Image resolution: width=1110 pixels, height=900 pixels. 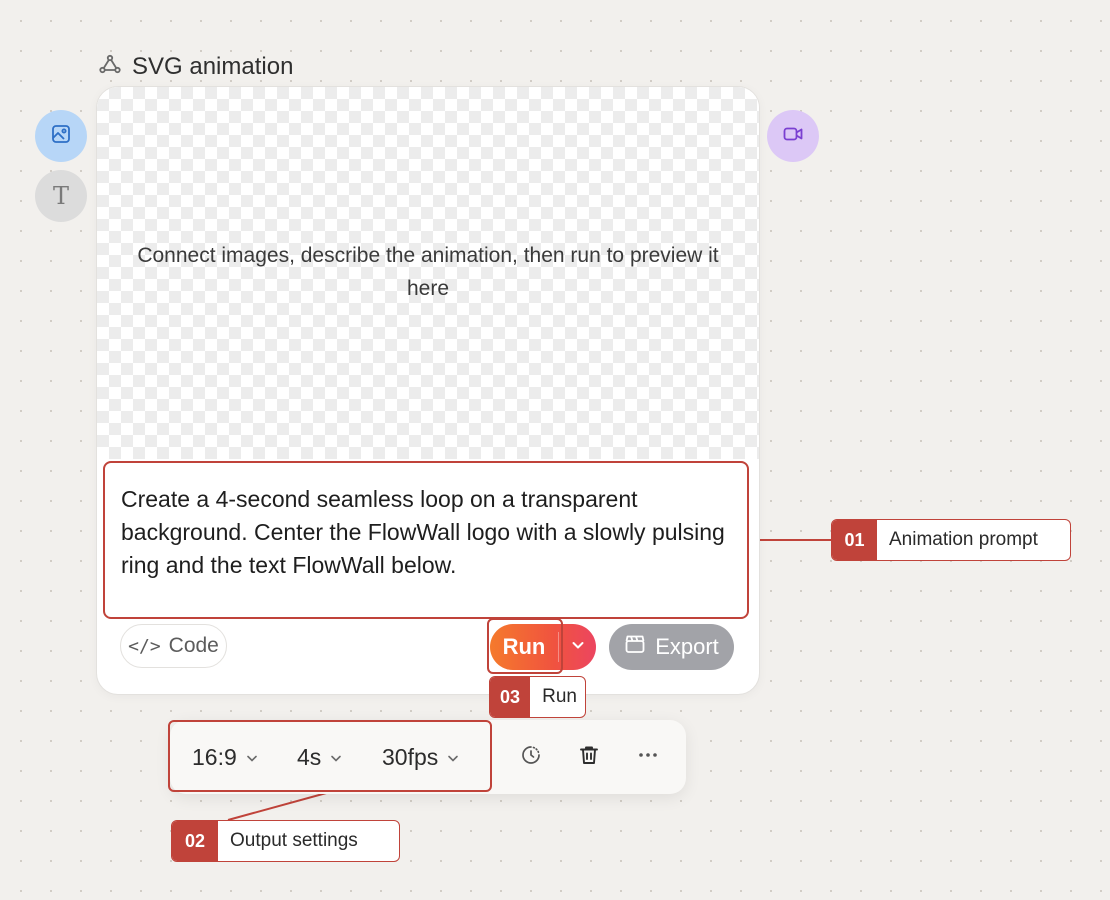 What do you see at coordinates (195, 841) in the screenshot?
I see `callout-number: 02` at bounding box center [195, 841].